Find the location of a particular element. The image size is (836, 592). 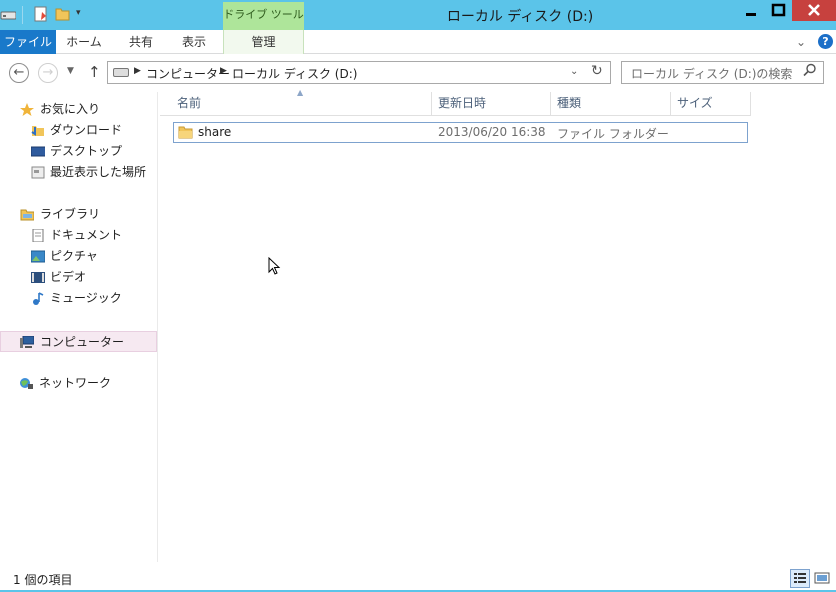

large-icons-view-icon is located at coordinates (822, 578).